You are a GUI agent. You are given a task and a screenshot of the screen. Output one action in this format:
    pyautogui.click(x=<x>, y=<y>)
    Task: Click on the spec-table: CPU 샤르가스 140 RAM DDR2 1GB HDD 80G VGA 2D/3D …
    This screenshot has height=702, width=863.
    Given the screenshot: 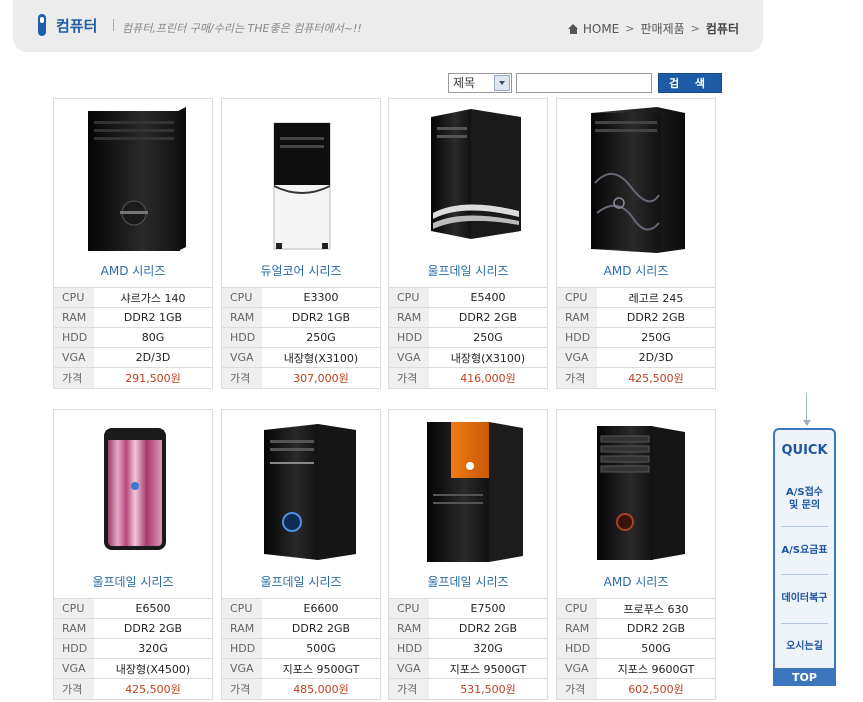 What is the action you would take?
    pyautogui.click(x=133, y=337)
    